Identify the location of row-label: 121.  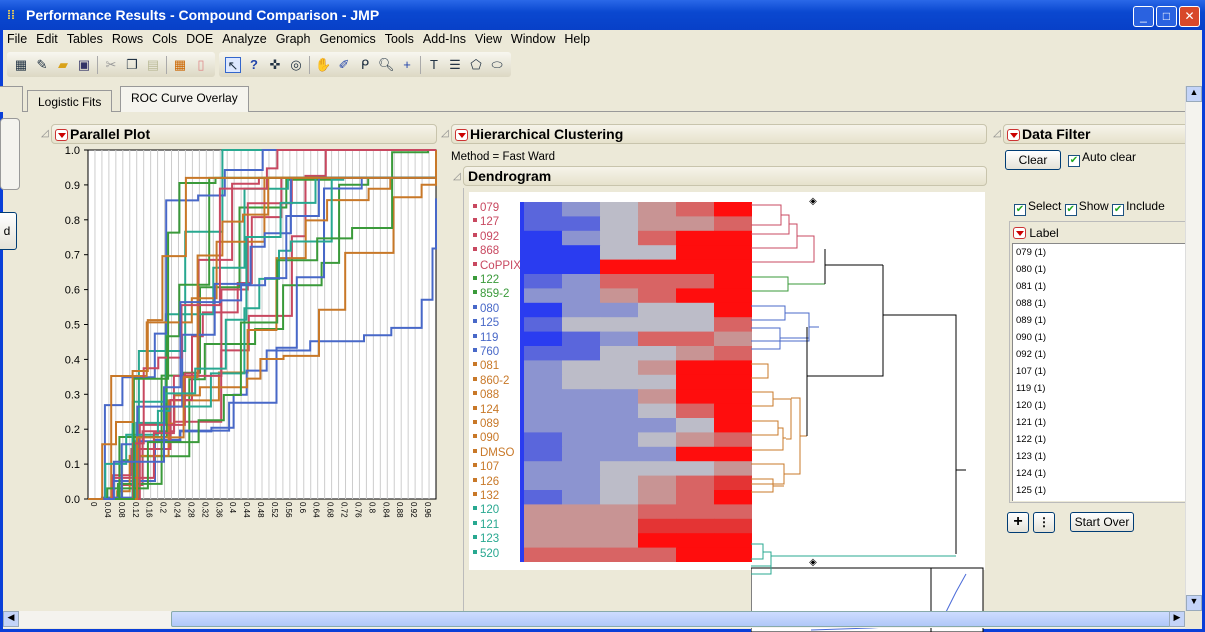
(486, 525).